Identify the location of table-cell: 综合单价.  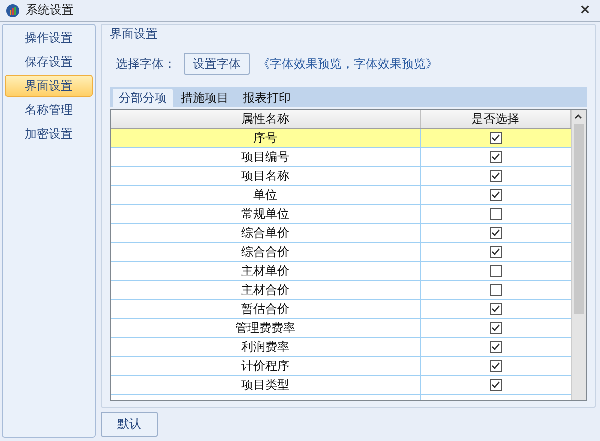
(266, 233).